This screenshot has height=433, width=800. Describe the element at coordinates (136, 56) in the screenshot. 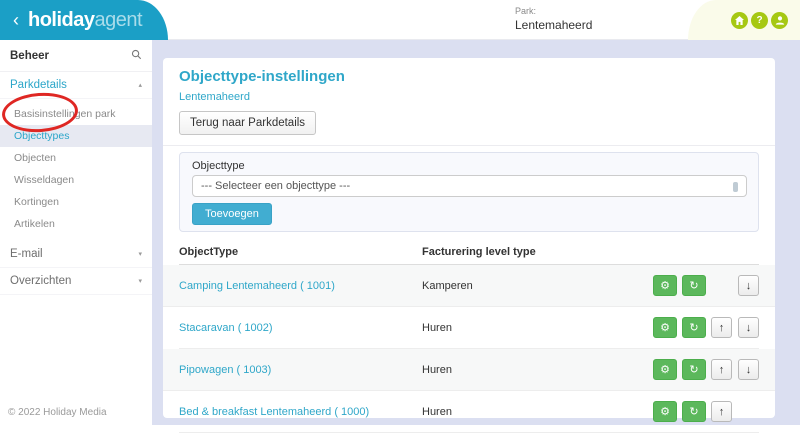

I see `search-icon` at that location.